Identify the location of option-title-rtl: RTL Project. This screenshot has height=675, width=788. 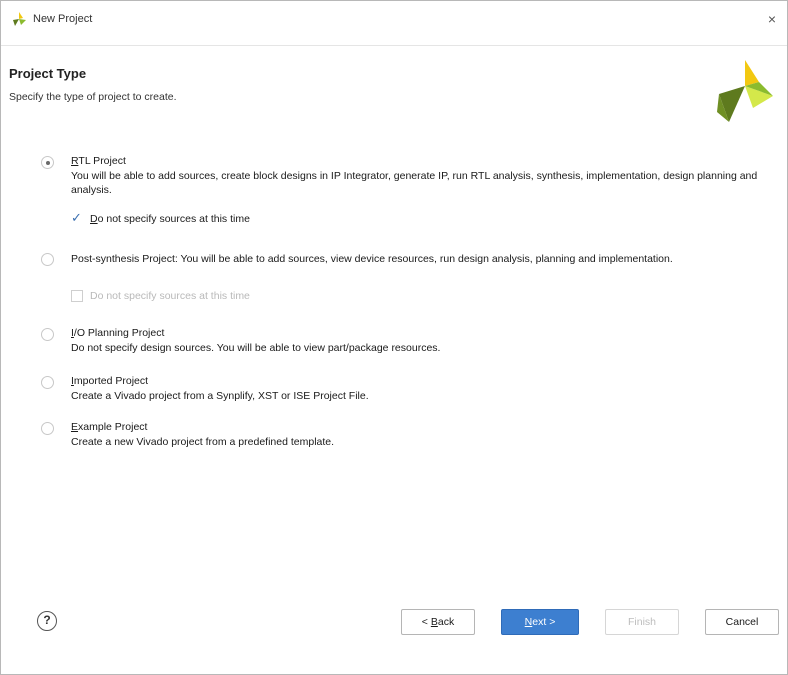
(98, 161).